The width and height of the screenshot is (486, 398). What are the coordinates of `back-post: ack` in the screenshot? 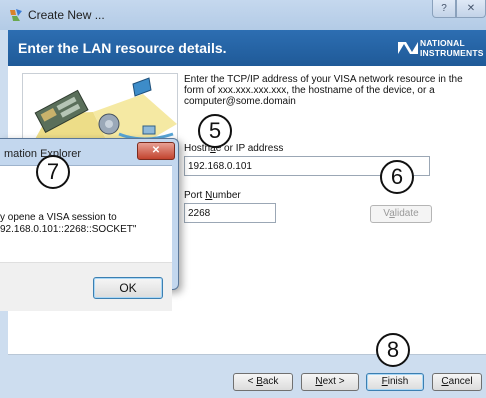 It's located at (270, 381).